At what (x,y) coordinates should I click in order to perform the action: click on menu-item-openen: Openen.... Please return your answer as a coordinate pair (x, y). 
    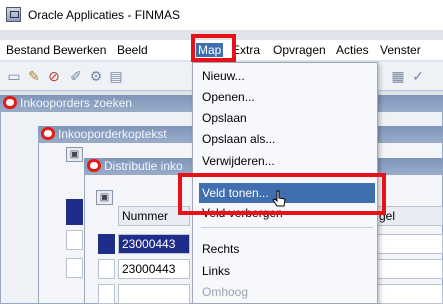
    Looking at the image, I should click on (287, 97).